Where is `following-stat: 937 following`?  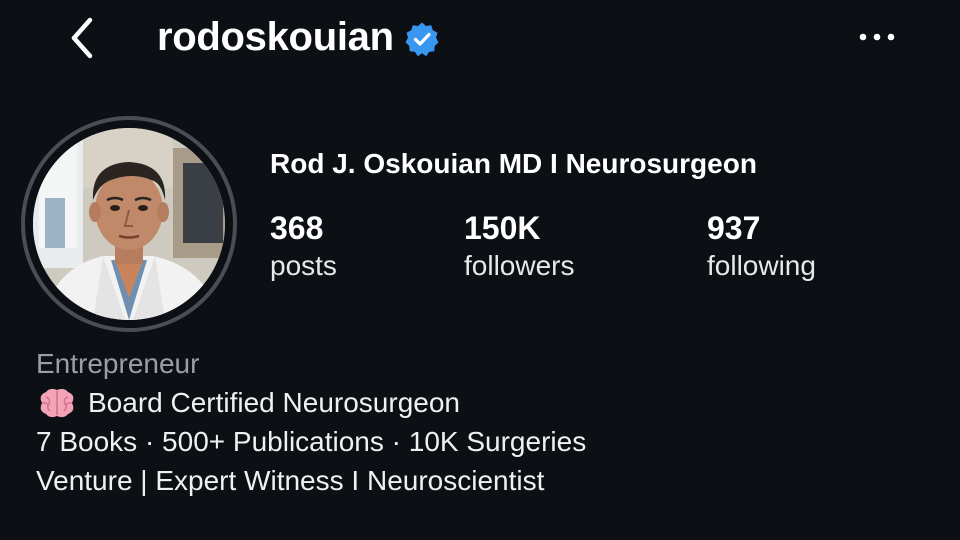 following-stat: 937 following is located at coordinates (761, 246).